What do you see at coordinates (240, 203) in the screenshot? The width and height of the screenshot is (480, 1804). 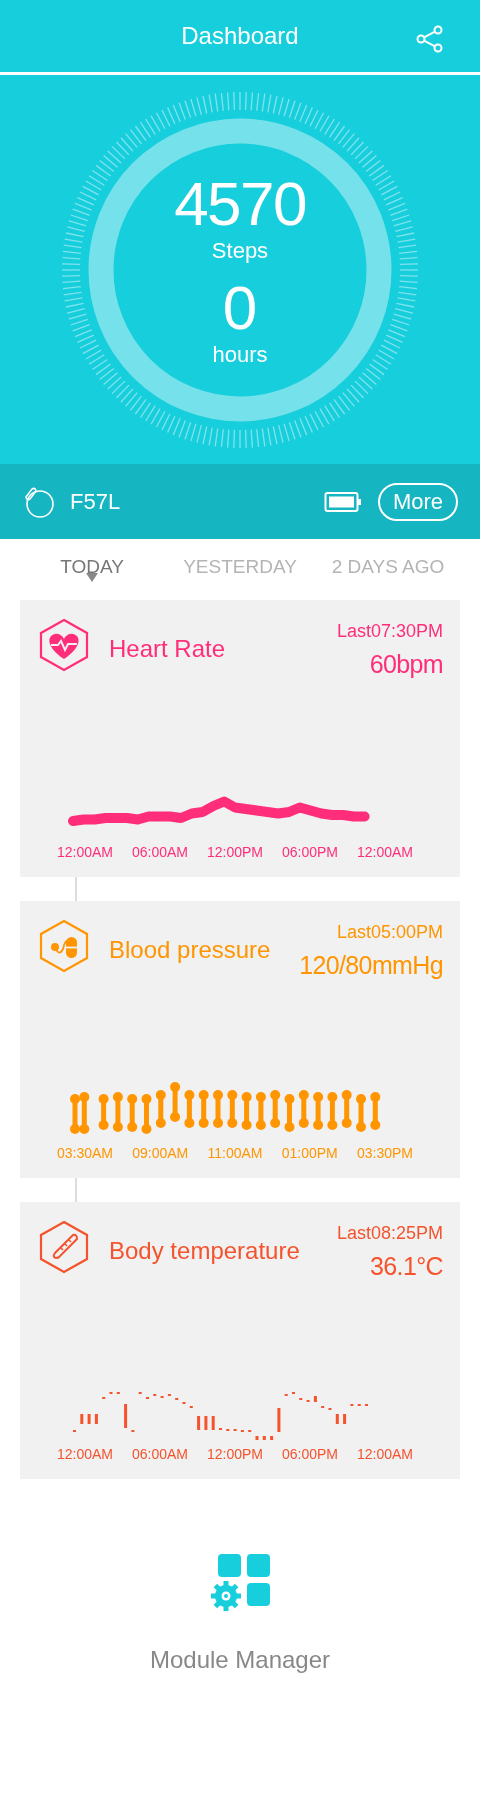 I see `steps-count: 4570` at bounding box center [240, 203].